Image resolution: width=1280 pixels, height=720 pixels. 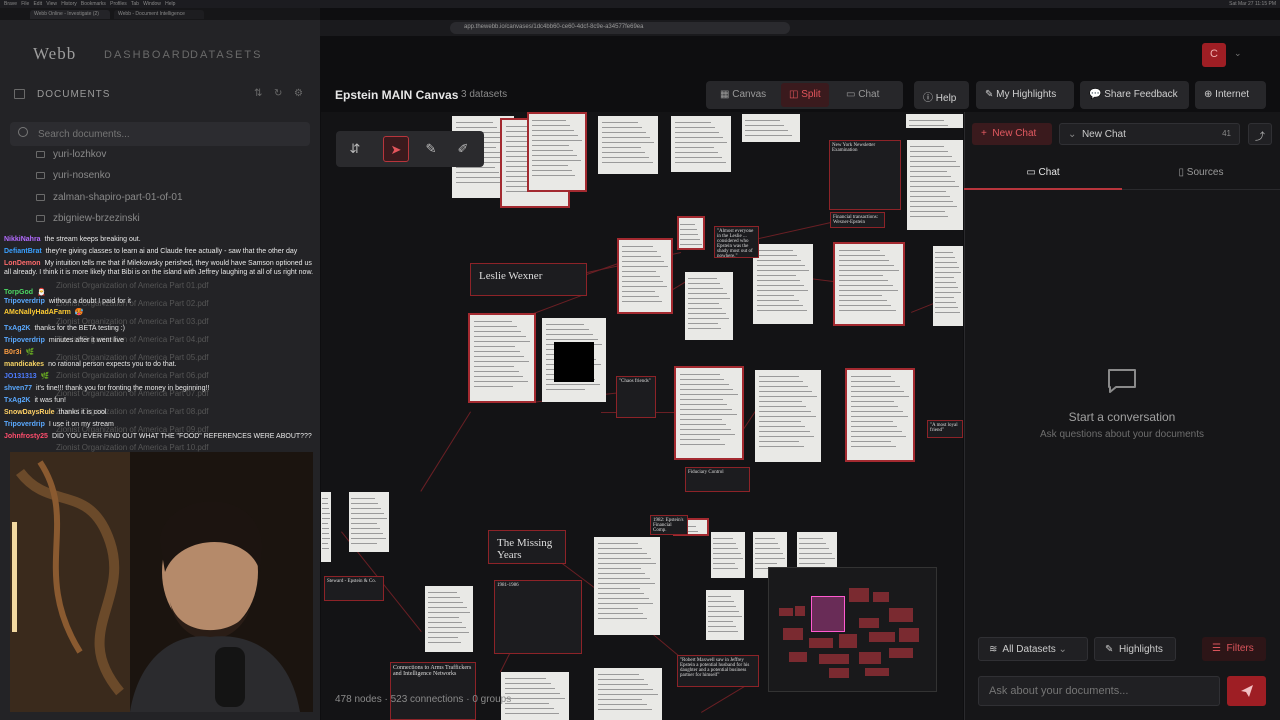 I want to click on highlighter-tool-icon: ✐, so click(x=463, y=149).